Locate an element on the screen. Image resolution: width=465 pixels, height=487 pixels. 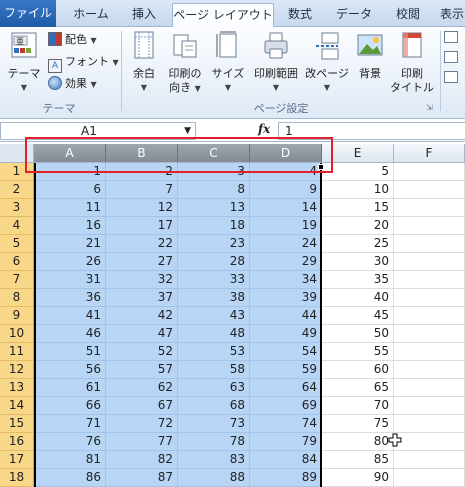
row-header: 2 is located at coordinates (17, 190).